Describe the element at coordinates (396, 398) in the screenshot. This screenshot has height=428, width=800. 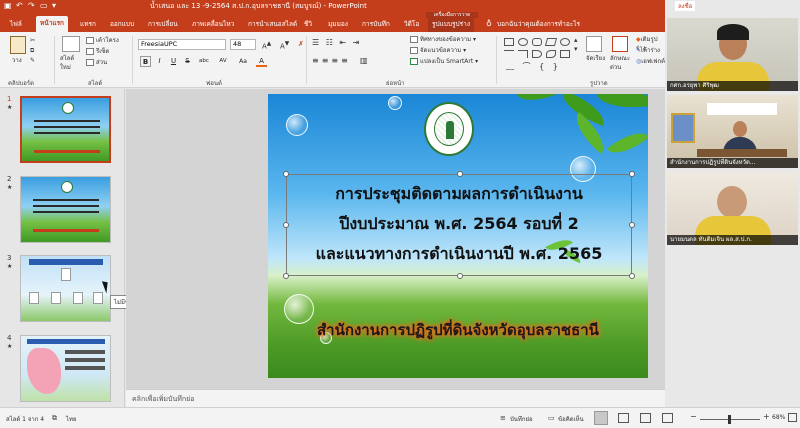
I see `notes-pane: คลิกเพื่อเพิ่มบันทึกย่อ` at that location.